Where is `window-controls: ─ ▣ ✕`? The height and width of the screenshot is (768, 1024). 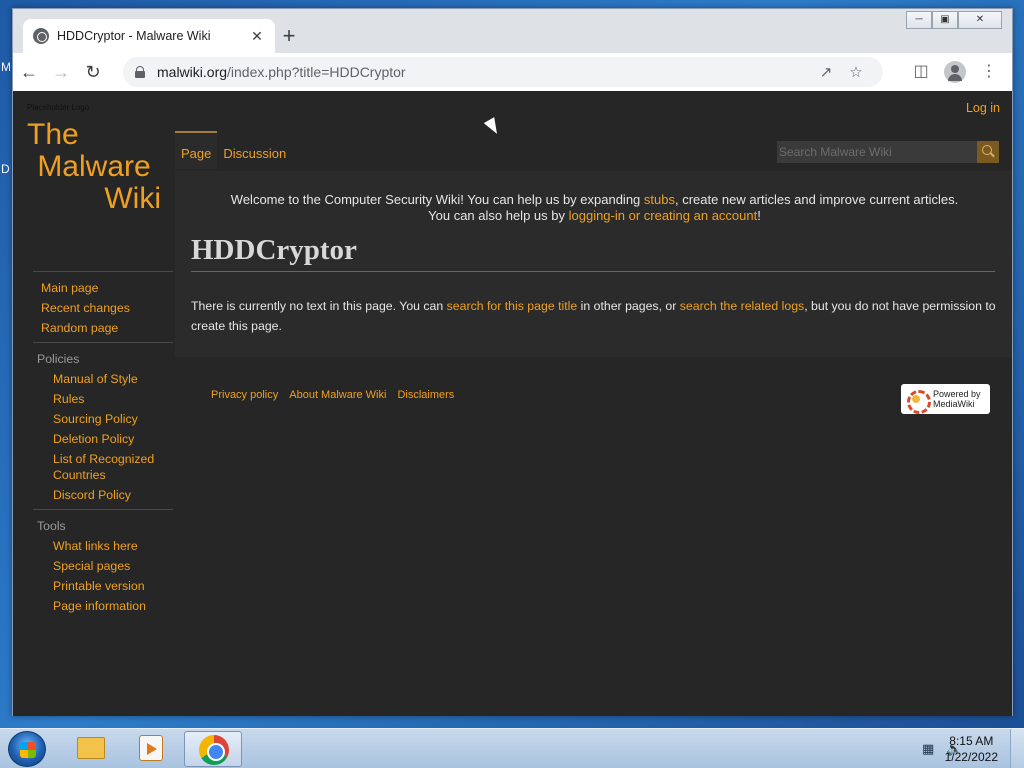
window-controls: ─ ▣ ✕ is located at coordinates (954, 20).